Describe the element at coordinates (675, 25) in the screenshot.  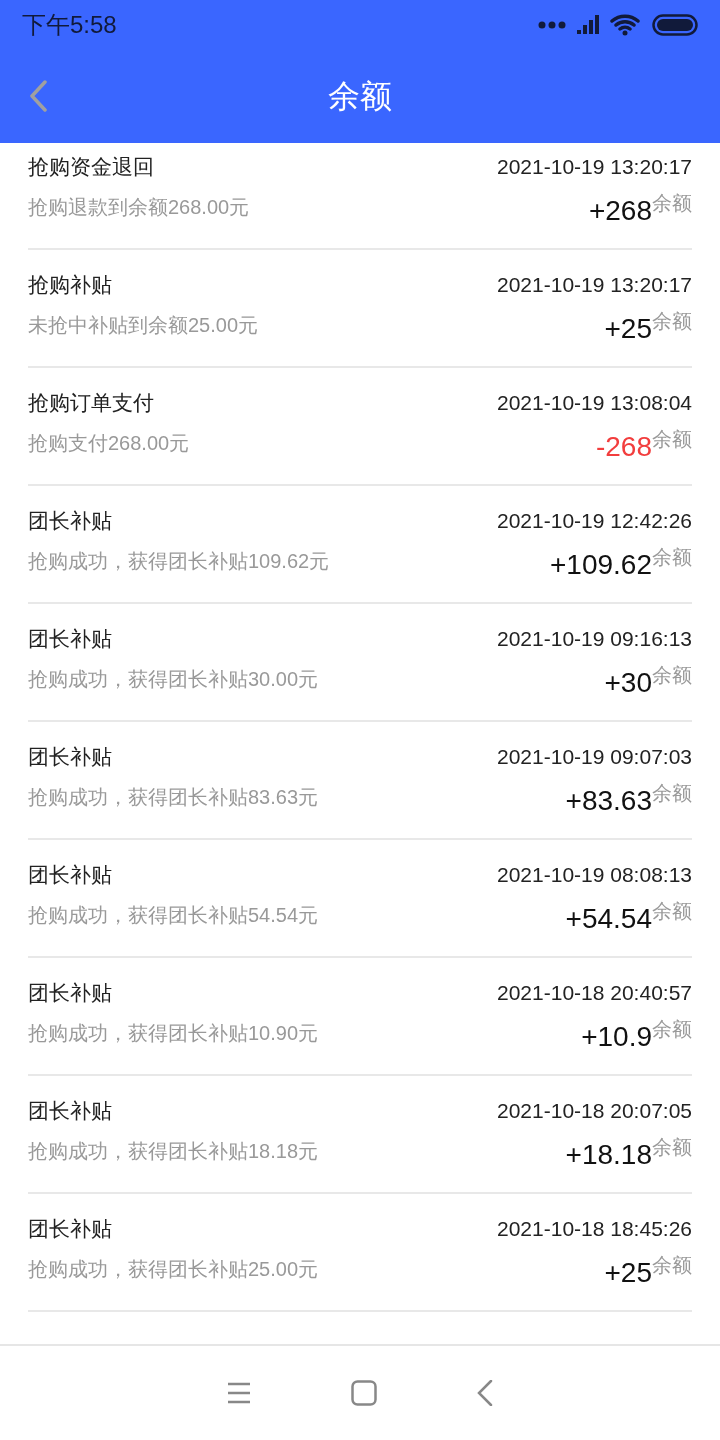
I see `battery-icon` at that location.